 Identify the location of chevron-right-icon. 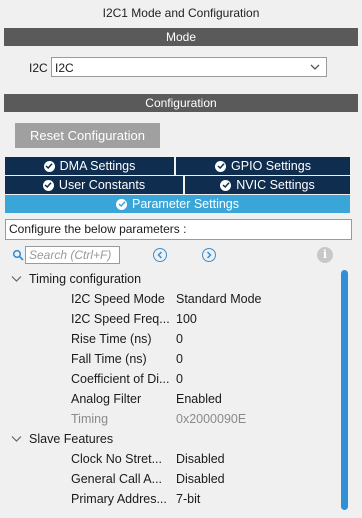
(209, 255).